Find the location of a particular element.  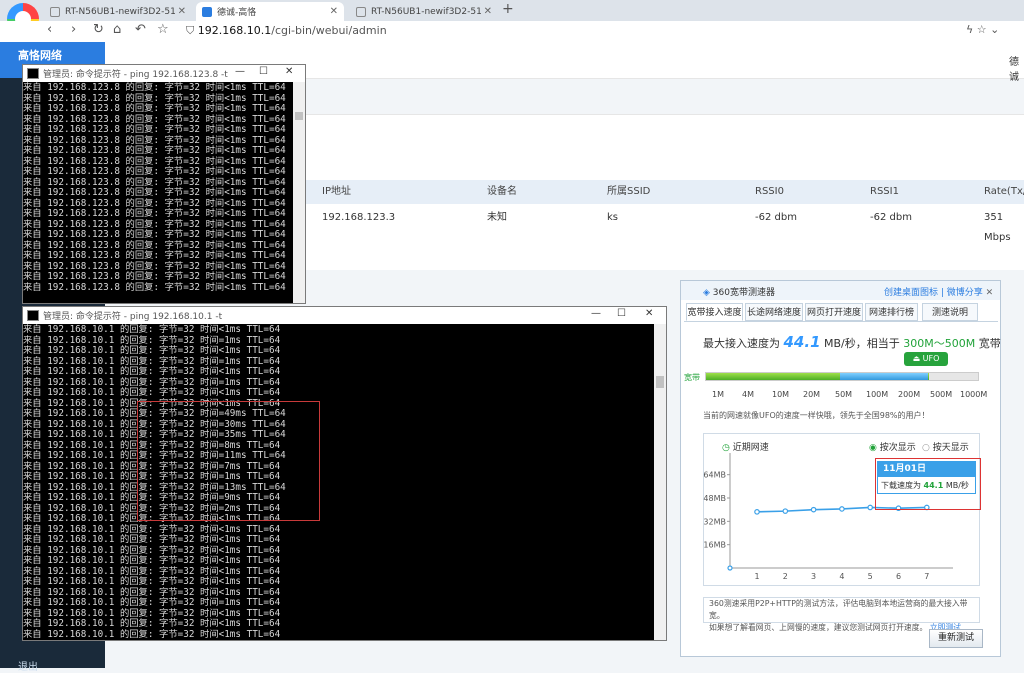

tab-title: 德诚-高恪 is located at coordinates (237, 13).